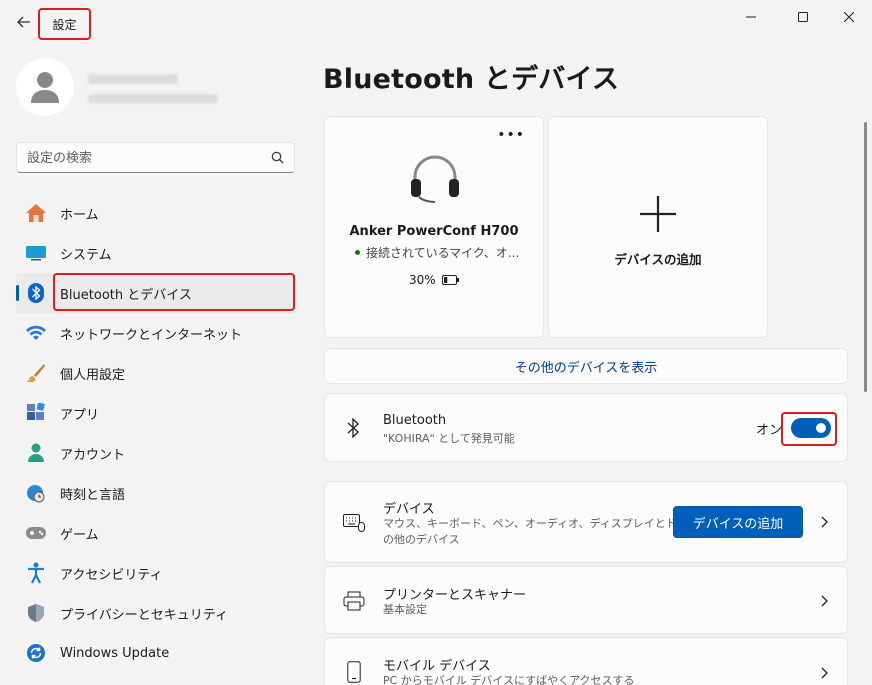 Image resolution: width=872 pixels, height=685 pixels. What do you see at coordinates (111, 575) in the screenshot?
I see `sidebar-item-label: アクセシビリティ` at bounding box center [111, 575].